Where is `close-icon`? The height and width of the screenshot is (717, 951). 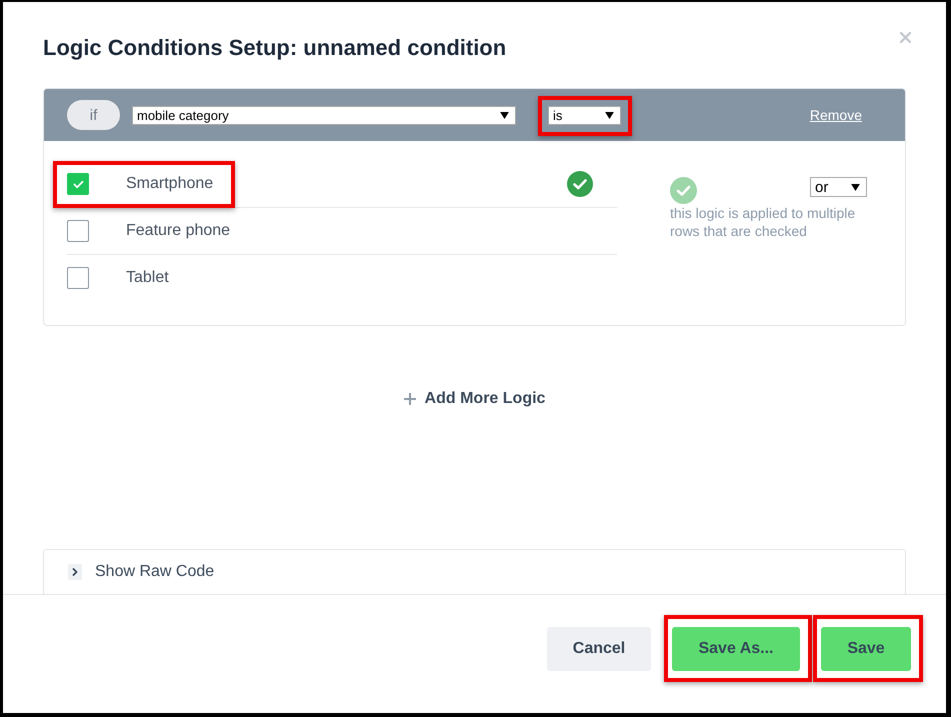 close-icon is located at coordinates (905, 37).